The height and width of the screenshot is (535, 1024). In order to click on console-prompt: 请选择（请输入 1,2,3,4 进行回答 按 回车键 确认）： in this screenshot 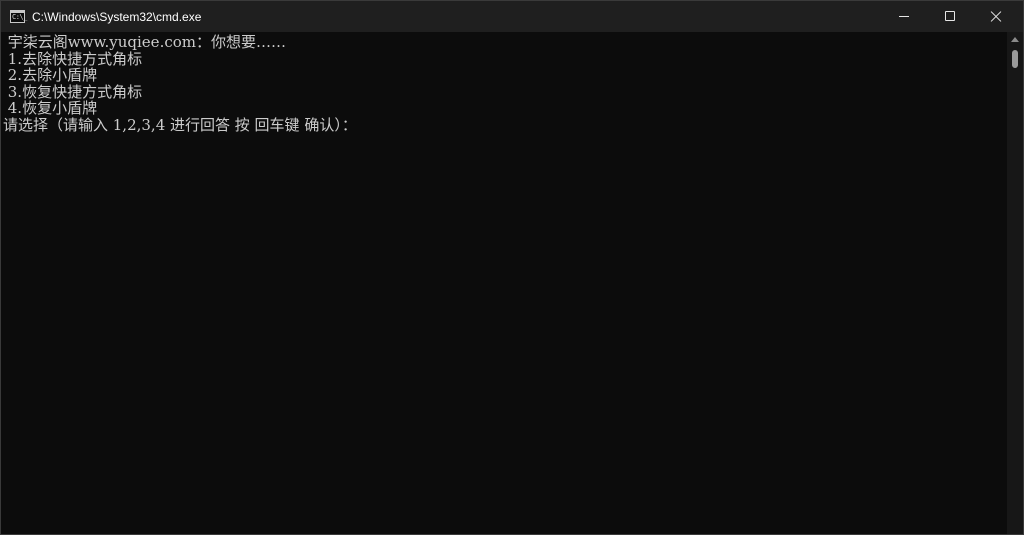, I will do `click(180, 125)`.